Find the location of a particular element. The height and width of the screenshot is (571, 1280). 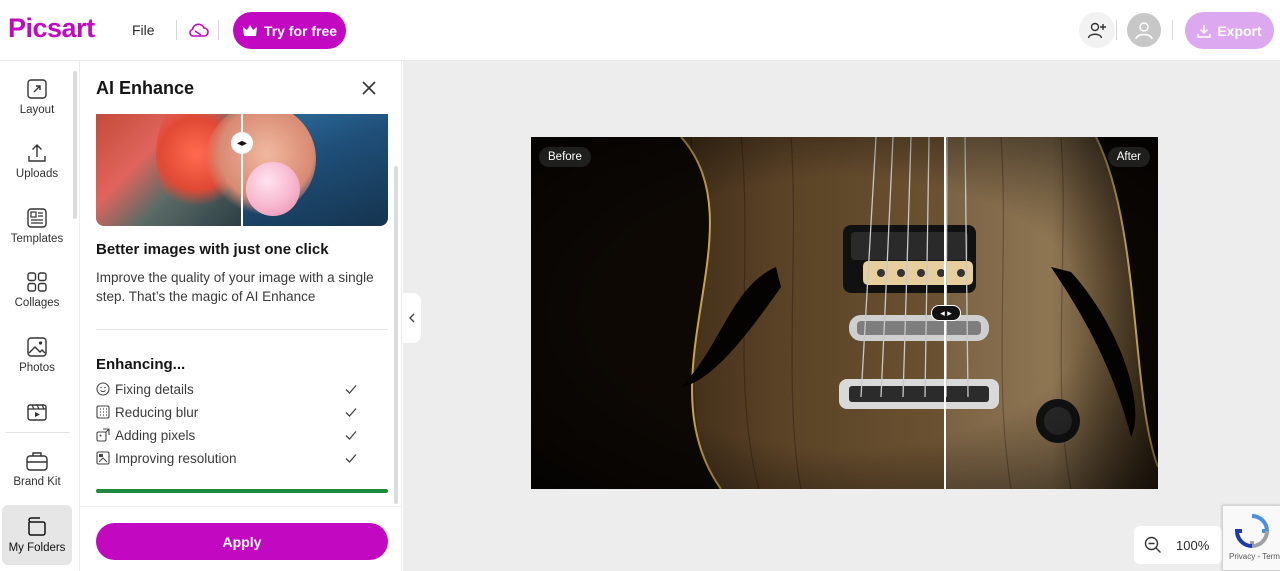

brand-kit-icon is located at coordinates (37, 461).